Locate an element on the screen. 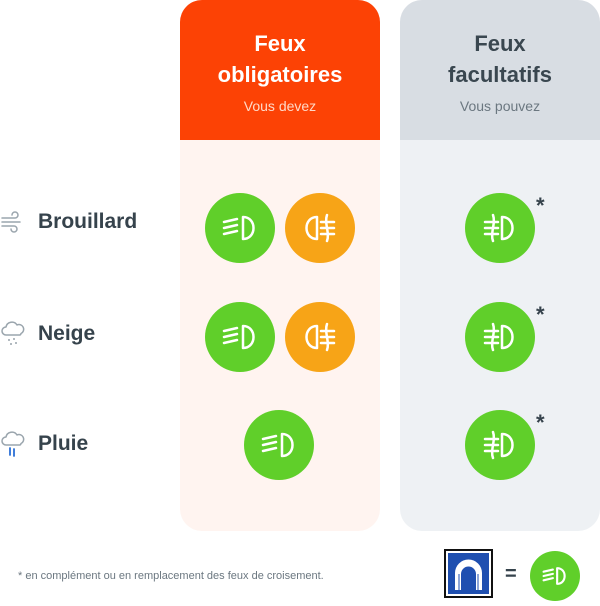 The width and height of the screenshot is (600, 606). wind-icon is located at coordinates (11, 222).